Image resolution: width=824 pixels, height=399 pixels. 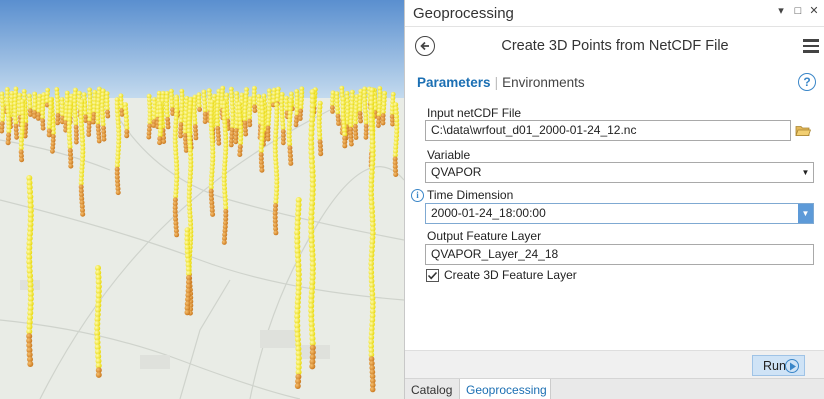 I want to click on tab-geoprocessing: Geoprocessing, so click(x=505, y=389).